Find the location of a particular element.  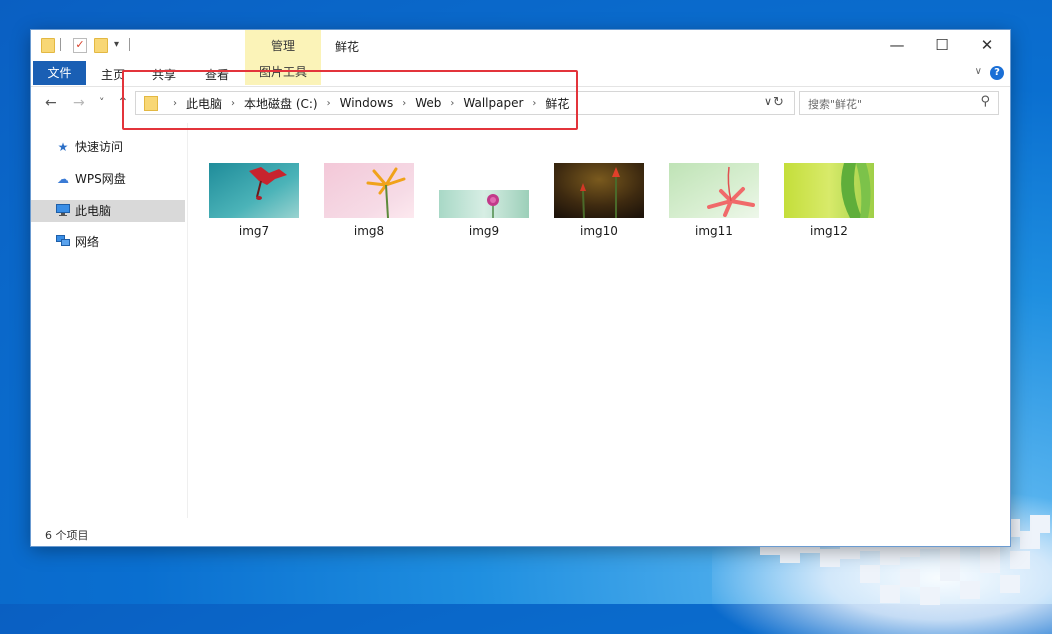

sidebar-item-label: WPS网盘 is located at coordinates (100, 179).